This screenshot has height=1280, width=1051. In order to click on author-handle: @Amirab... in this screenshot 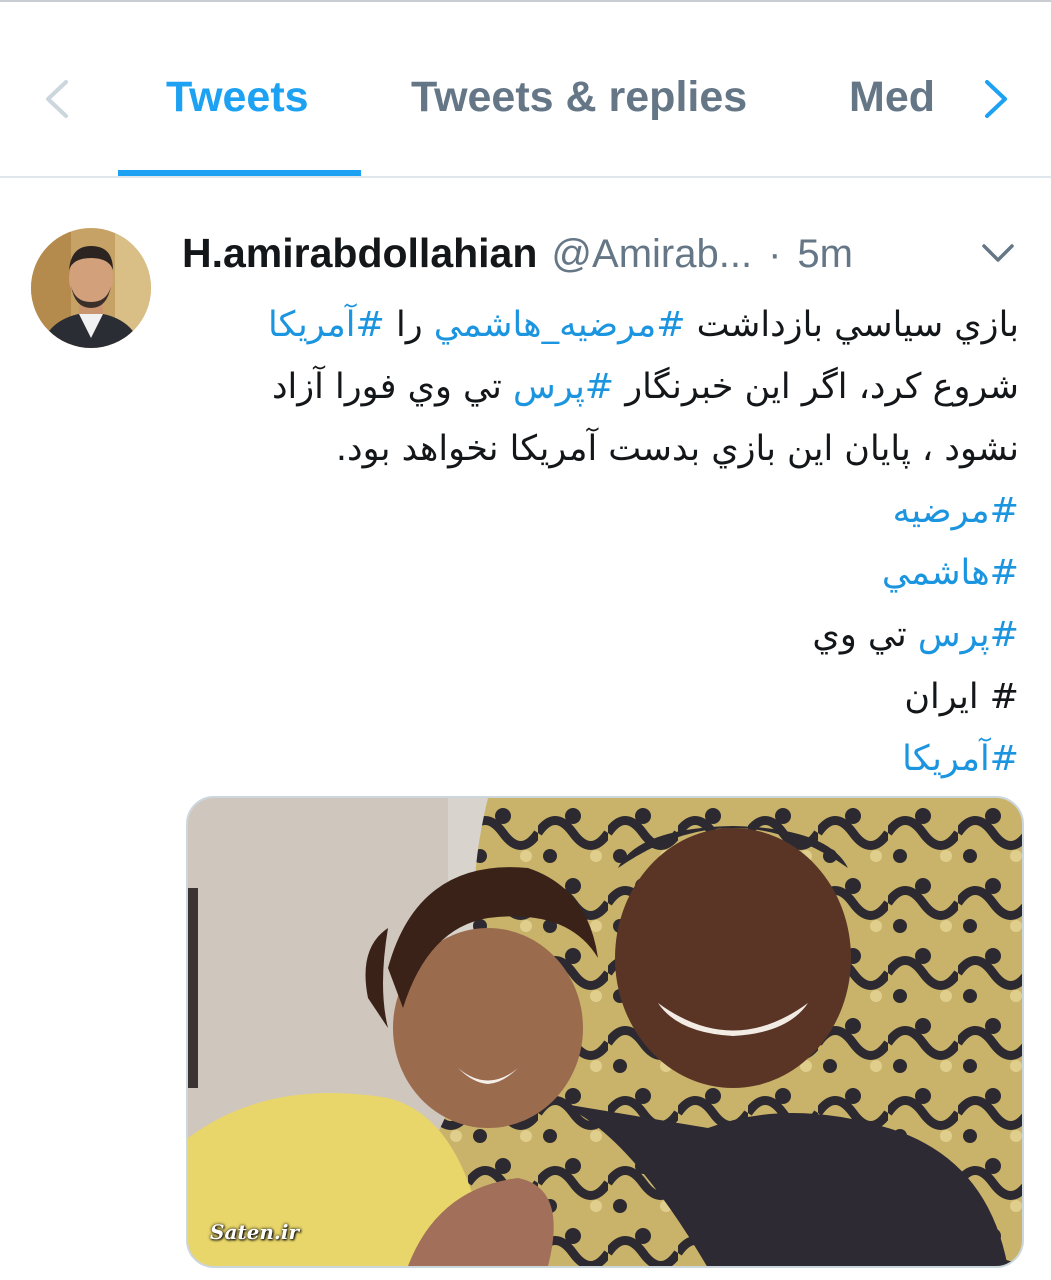, I will do `click(651, 254)`.